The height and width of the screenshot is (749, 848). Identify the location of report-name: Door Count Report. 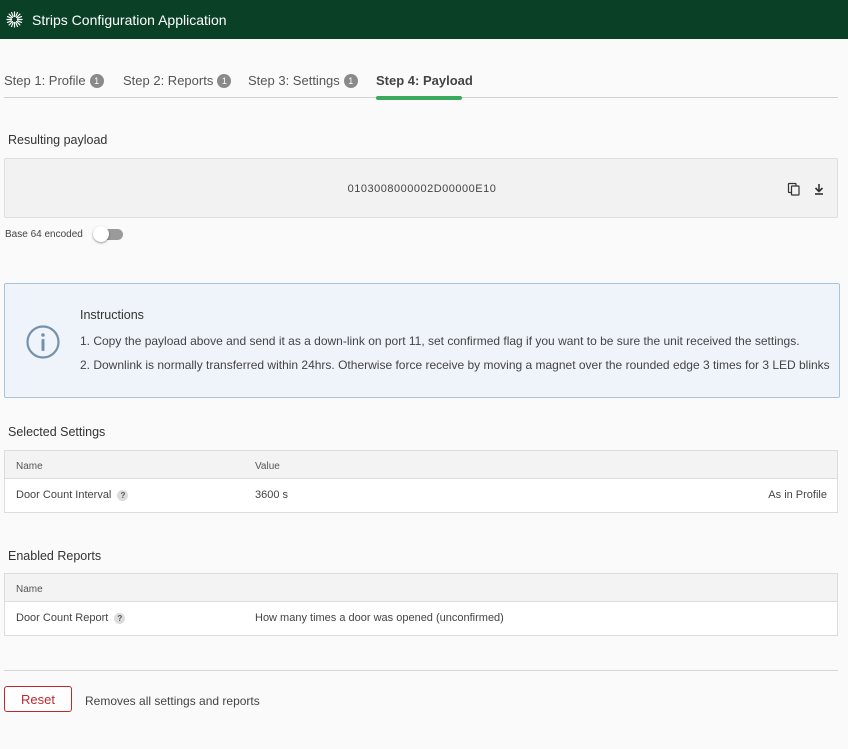
(62, 618).